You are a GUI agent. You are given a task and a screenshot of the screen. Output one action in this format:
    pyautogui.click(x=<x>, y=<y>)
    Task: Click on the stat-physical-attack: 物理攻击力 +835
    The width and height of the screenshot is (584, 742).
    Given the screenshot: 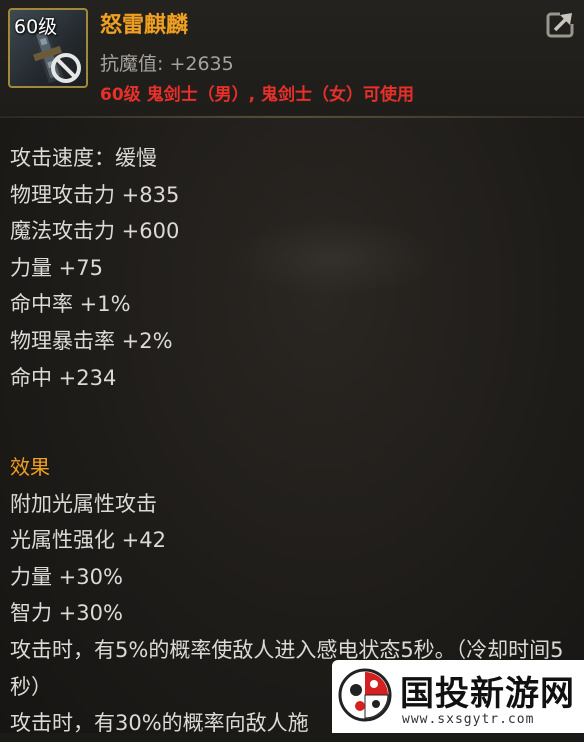 What is the action you would take?
    pyautogui.click(x=95, y=194)
    